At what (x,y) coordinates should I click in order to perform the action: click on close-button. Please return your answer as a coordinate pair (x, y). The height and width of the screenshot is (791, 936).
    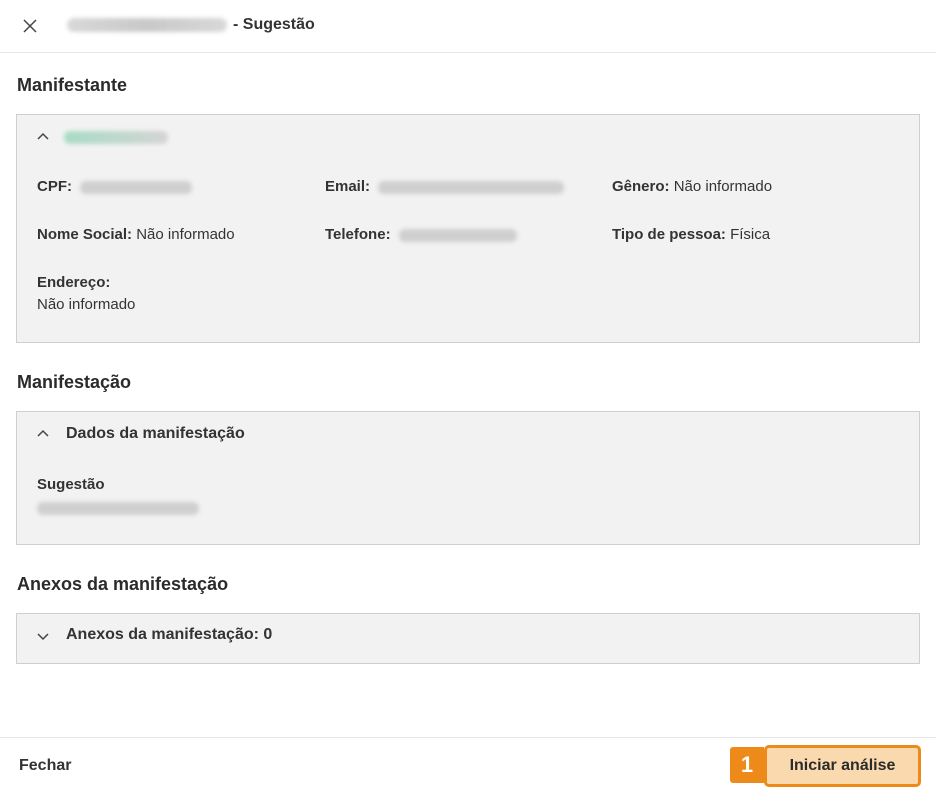
    Looking at the image, I should click on (30, 26).